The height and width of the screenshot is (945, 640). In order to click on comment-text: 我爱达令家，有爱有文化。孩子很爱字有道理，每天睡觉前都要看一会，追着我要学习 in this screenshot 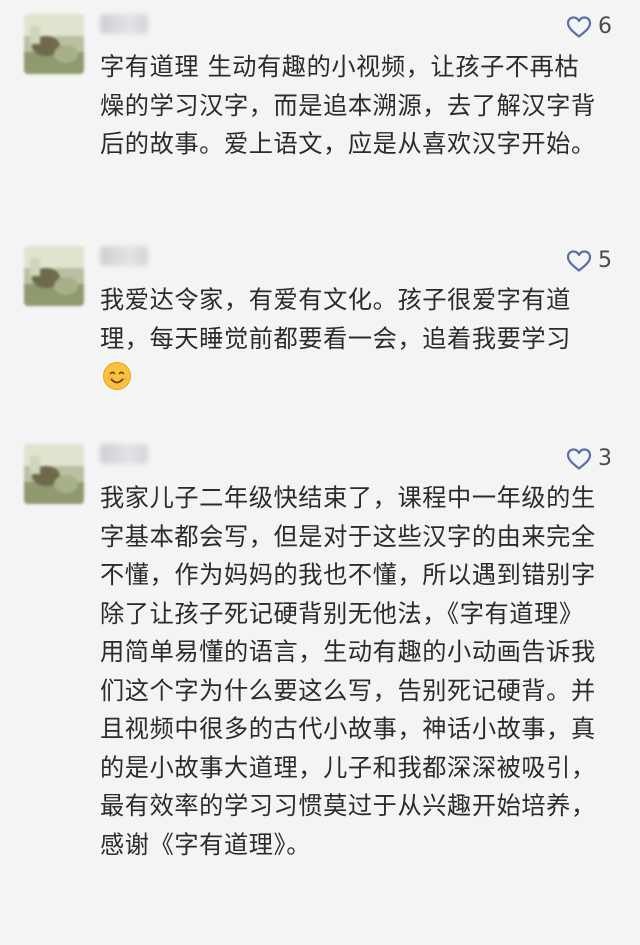, I will do `click(349, 339)`.